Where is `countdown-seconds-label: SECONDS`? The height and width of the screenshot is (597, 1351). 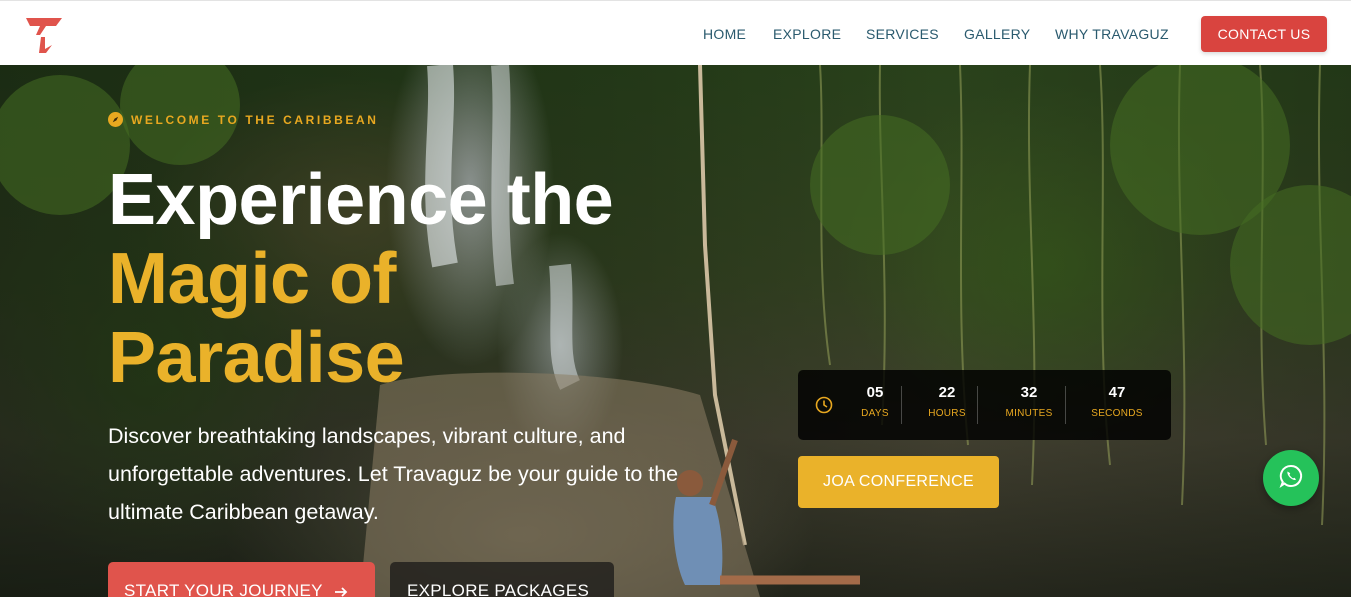 countdown-seconds-label: SECONDS is located at coordinates (1117, 413).